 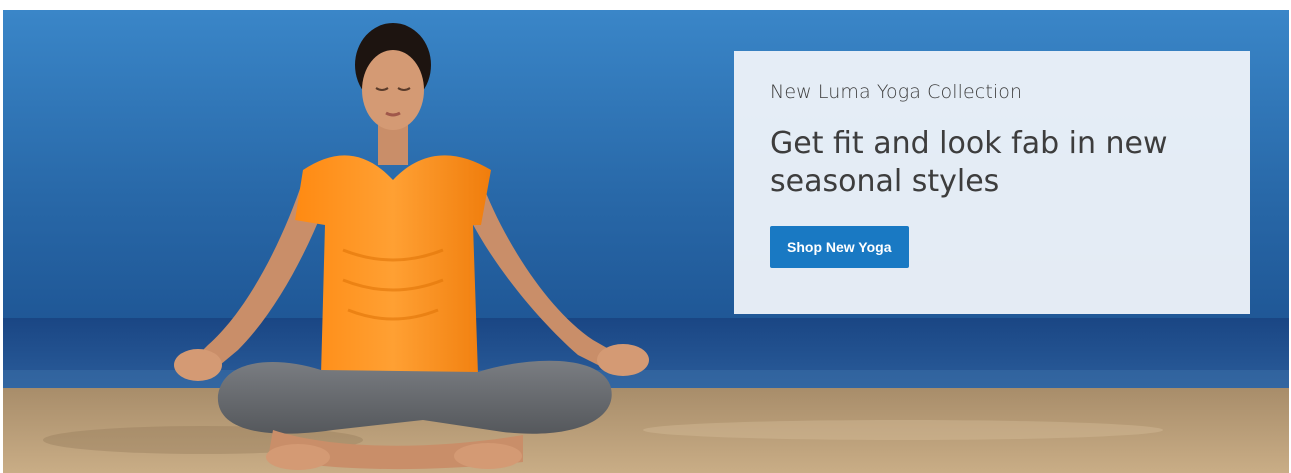 I want to click on promo-kicker: New Luma Yoga Collection, so click(x=896, y=92).